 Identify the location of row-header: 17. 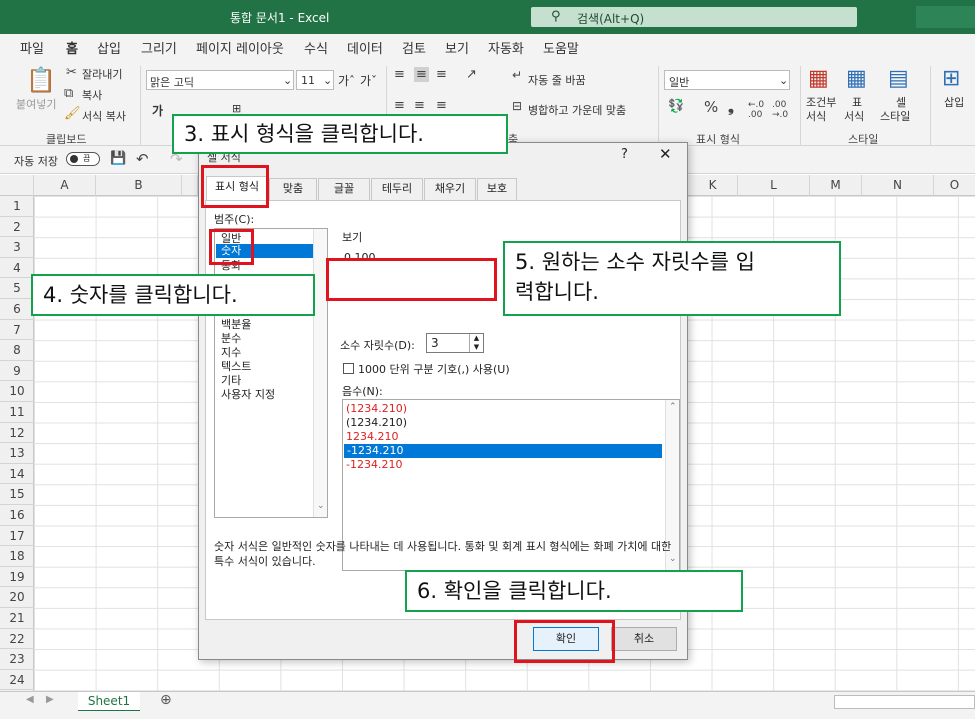
(17, 536).